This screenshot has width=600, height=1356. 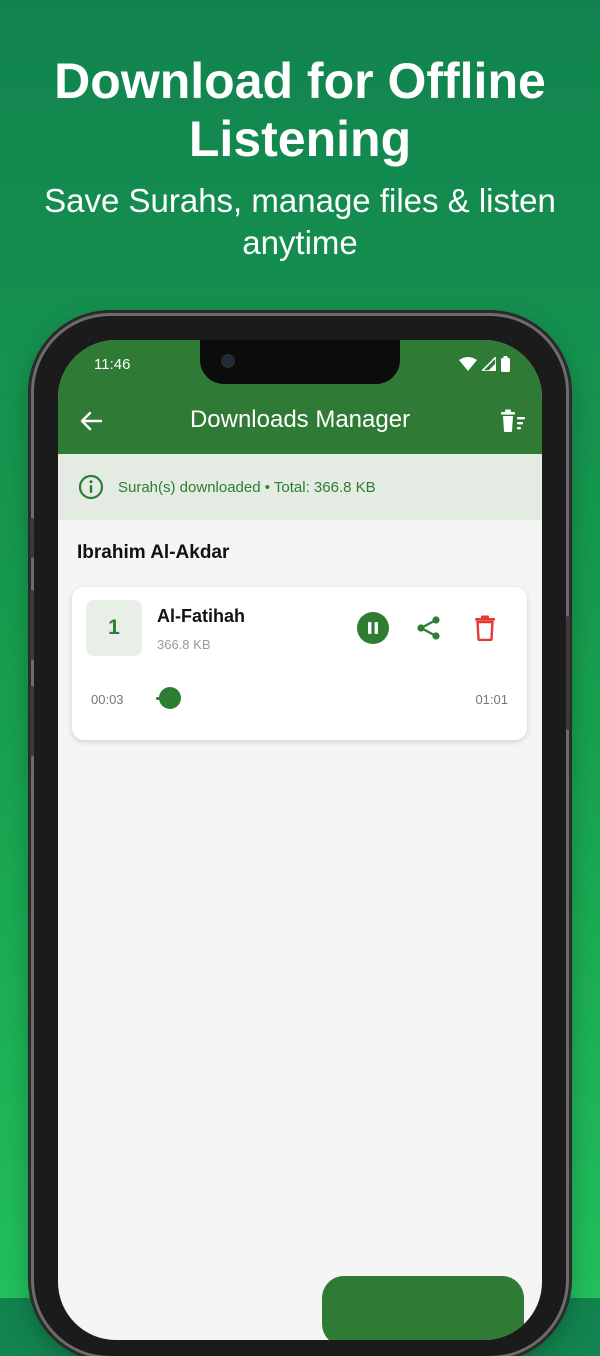 What do you see at coordinates (247, 487) in the screenshot?
I see `info-banner-text: Surah(s) downloaded • Total: 366.8 KB` at bounding box center [247, 487].